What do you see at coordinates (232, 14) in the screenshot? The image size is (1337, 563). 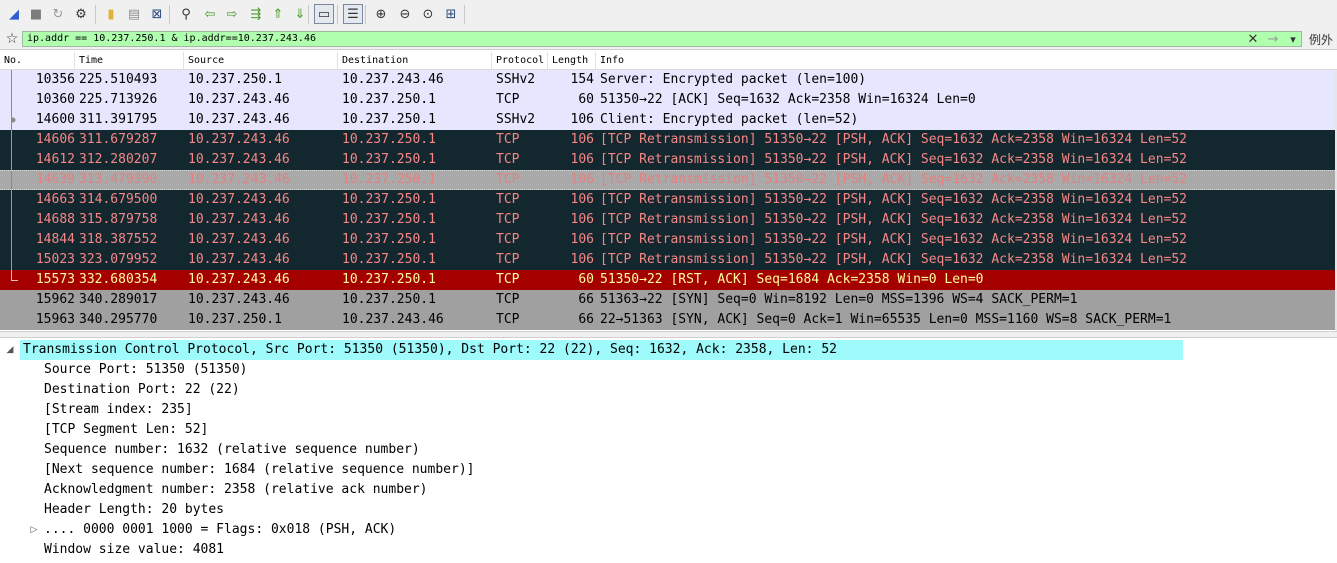 I see `go-forward-icon: ⇨` at bounding box center [232, 14].